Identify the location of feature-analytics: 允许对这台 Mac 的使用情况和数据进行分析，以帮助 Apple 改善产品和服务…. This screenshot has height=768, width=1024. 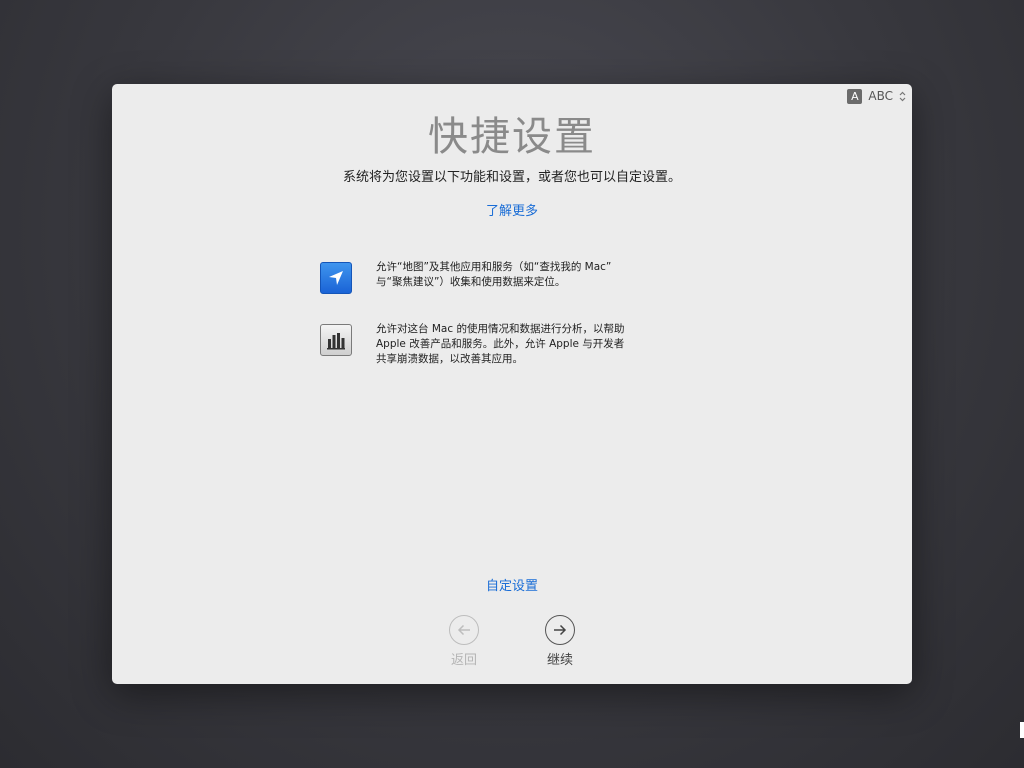
(490, 345).